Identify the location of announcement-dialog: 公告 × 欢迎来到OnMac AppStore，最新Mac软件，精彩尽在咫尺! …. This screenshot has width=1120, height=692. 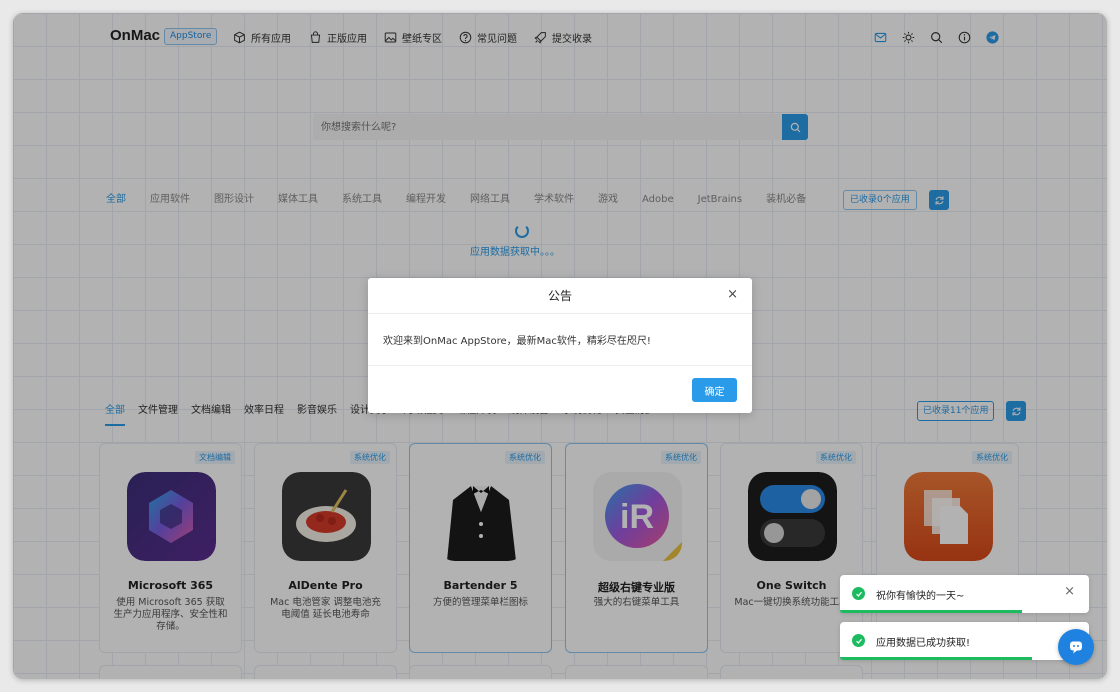
(560, 345).